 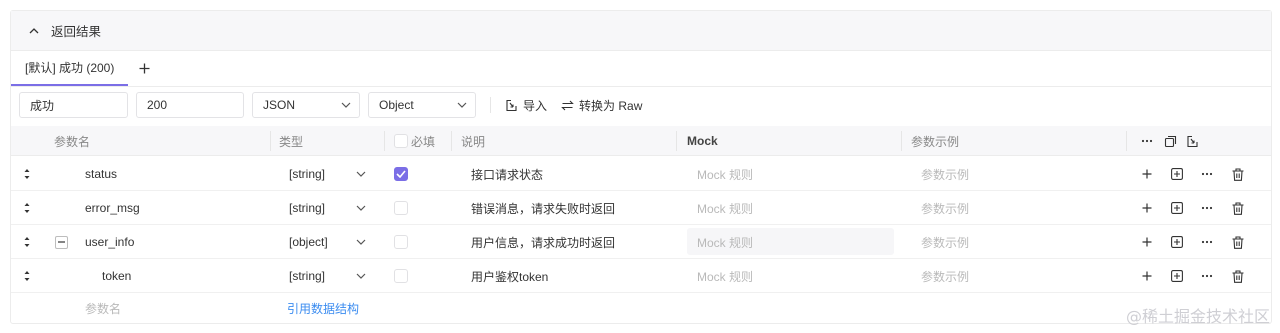 I want to click on section-title: 返回结果, so click(x=76, y=32).